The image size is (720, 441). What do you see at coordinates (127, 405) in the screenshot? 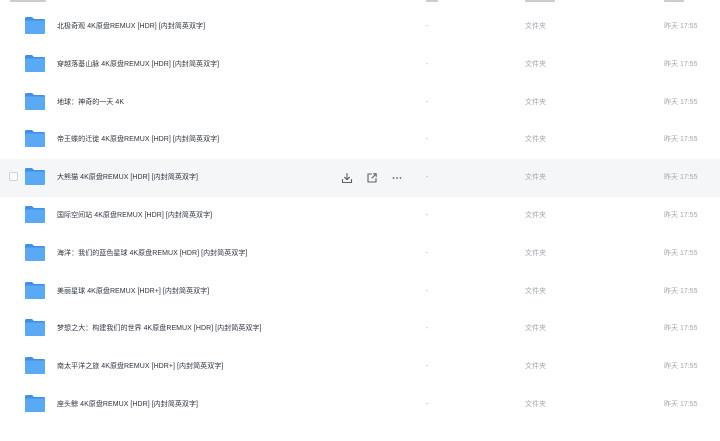
I see `file-name: 座头鲸 4K原盘REMUX [HDR] [内封简英双字]` at bounding box center [127, 405].